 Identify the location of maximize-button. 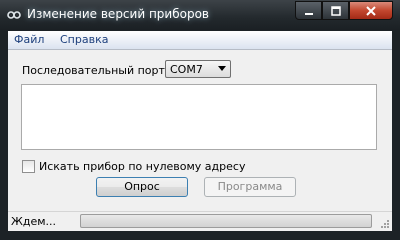
(335, 10).